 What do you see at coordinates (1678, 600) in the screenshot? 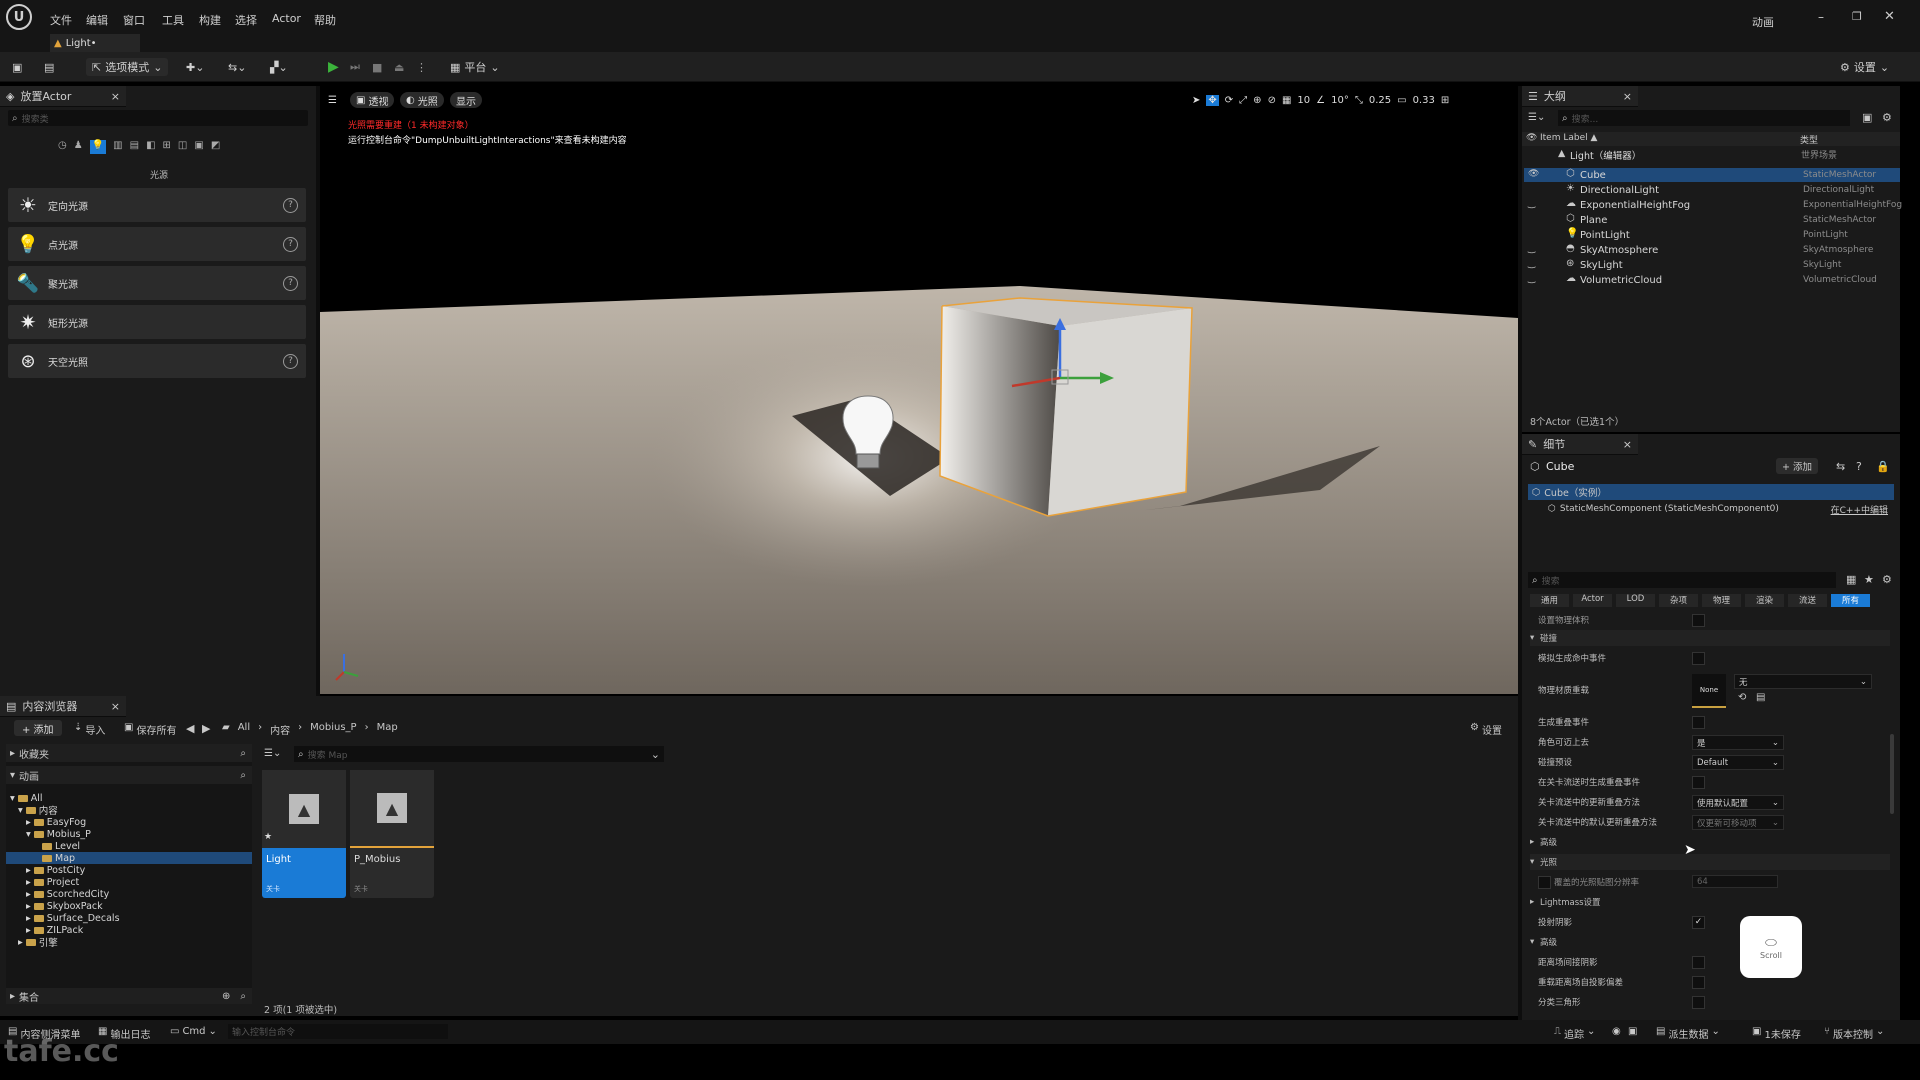
I see `filter-tab: 杂项` at bounding box center [1678, 600].